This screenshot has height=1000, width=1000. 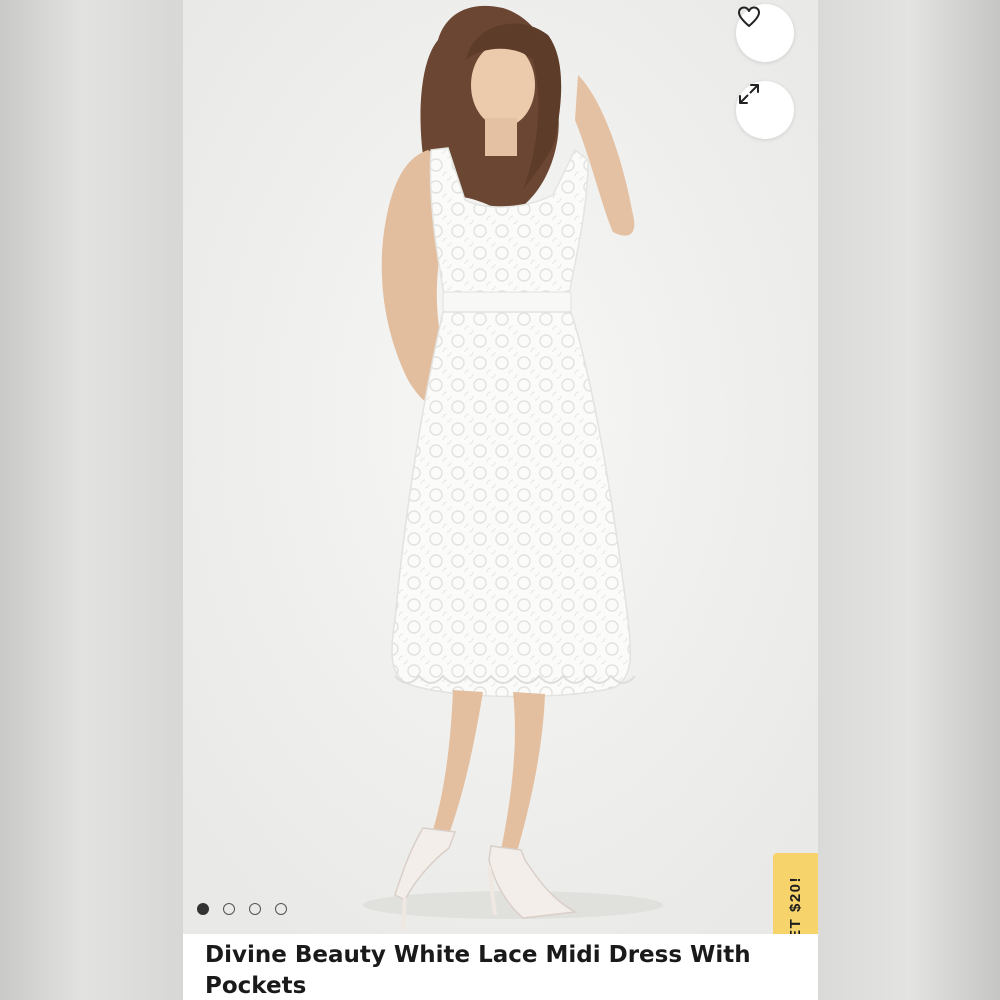 I want to click on promo-label: GET $20!, so click(x=795, y=904).